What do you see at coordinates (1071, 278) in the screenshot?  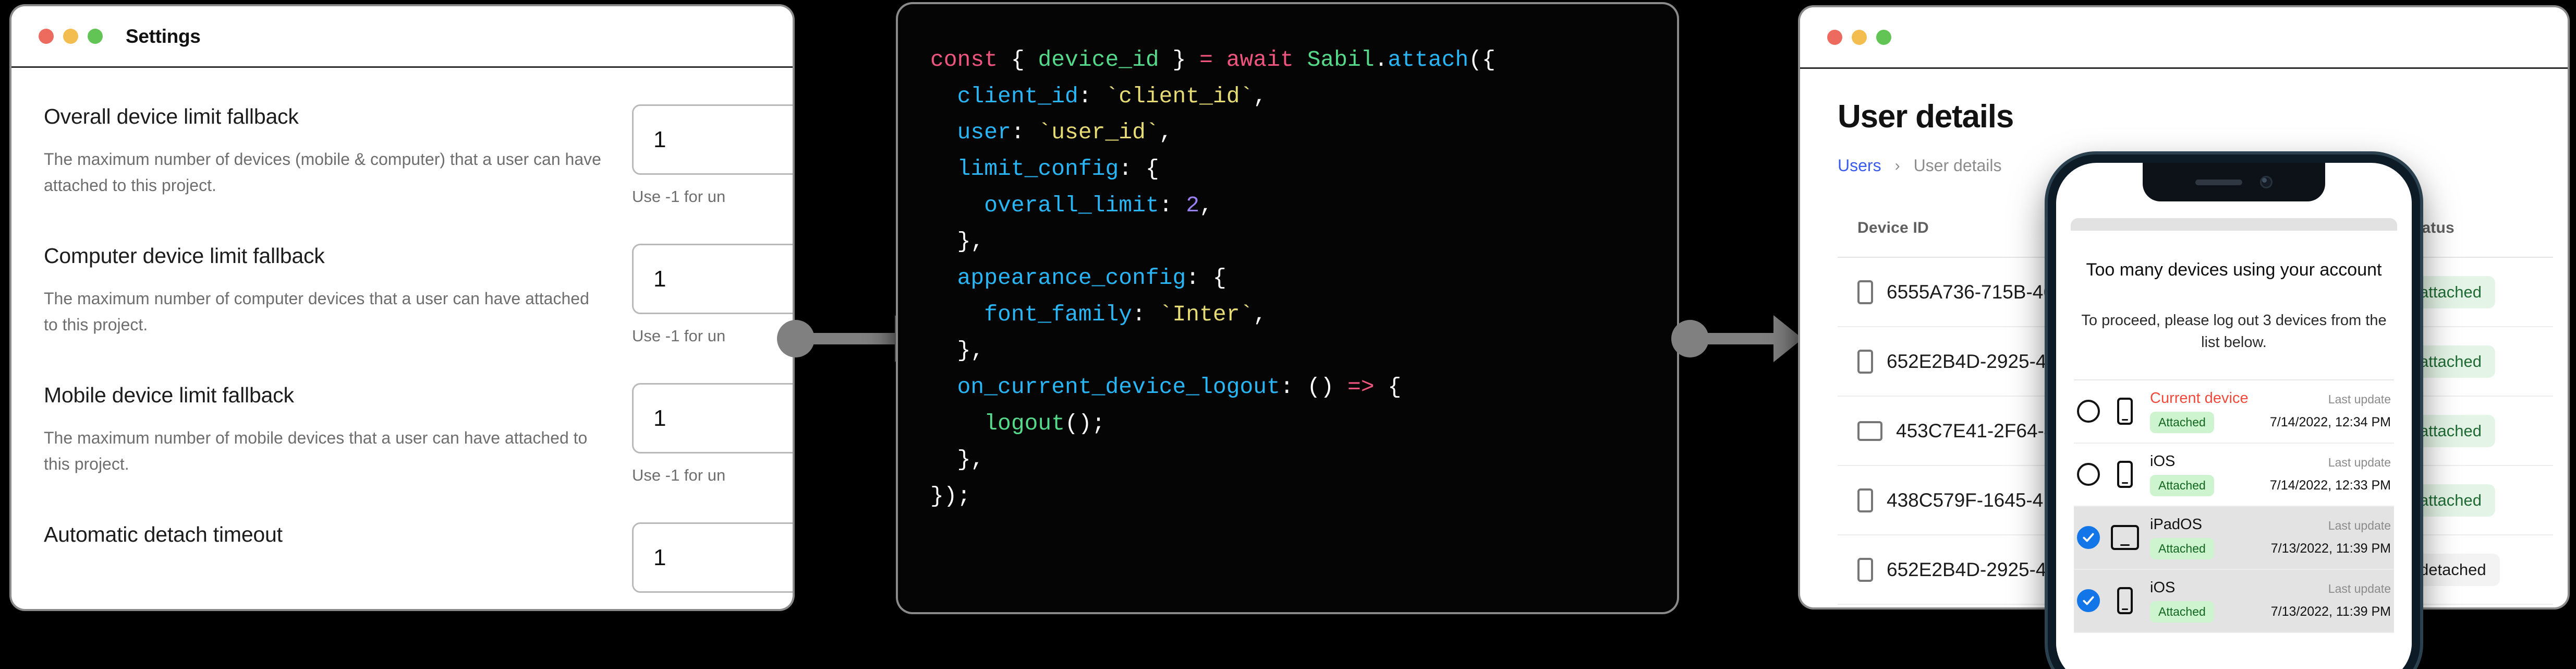 I see `code-token: appearance_config` at bounding box center [1071, 278].